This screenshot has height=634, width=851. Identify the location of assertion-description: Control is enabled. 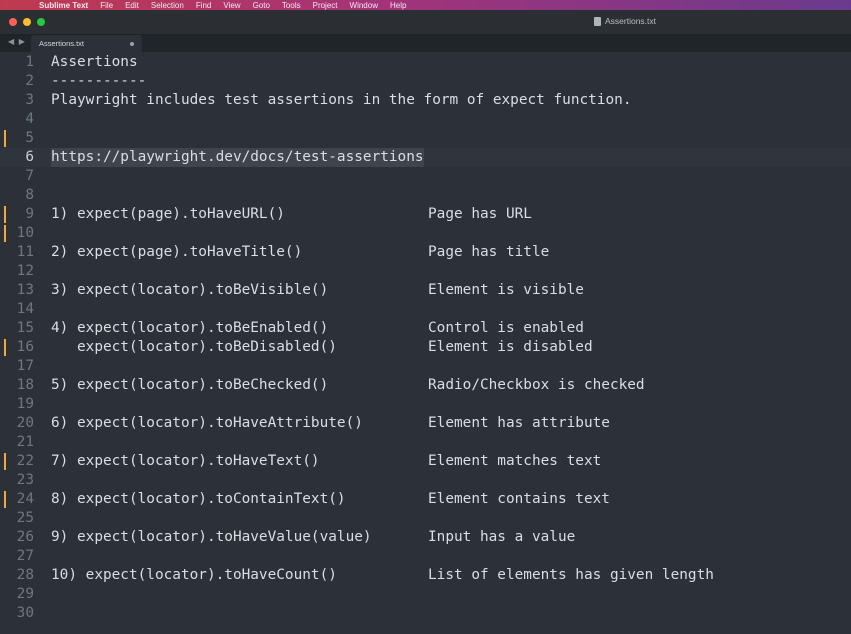
(506, 328).